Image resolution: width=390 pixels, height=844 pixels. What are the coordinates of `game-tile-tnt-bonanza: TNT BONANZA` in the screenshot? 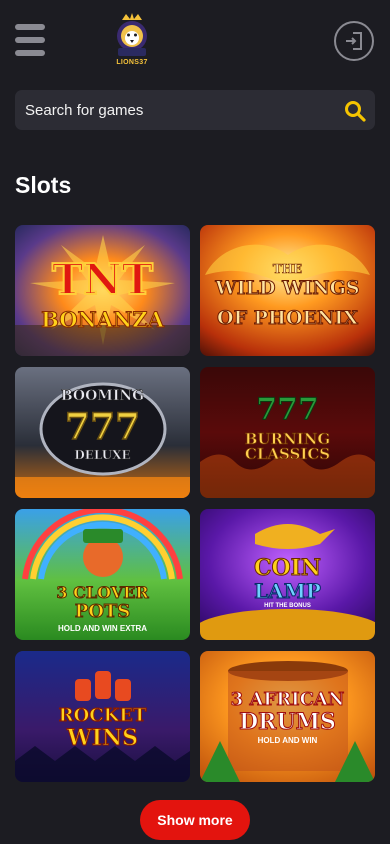 It's located at (102, 290).